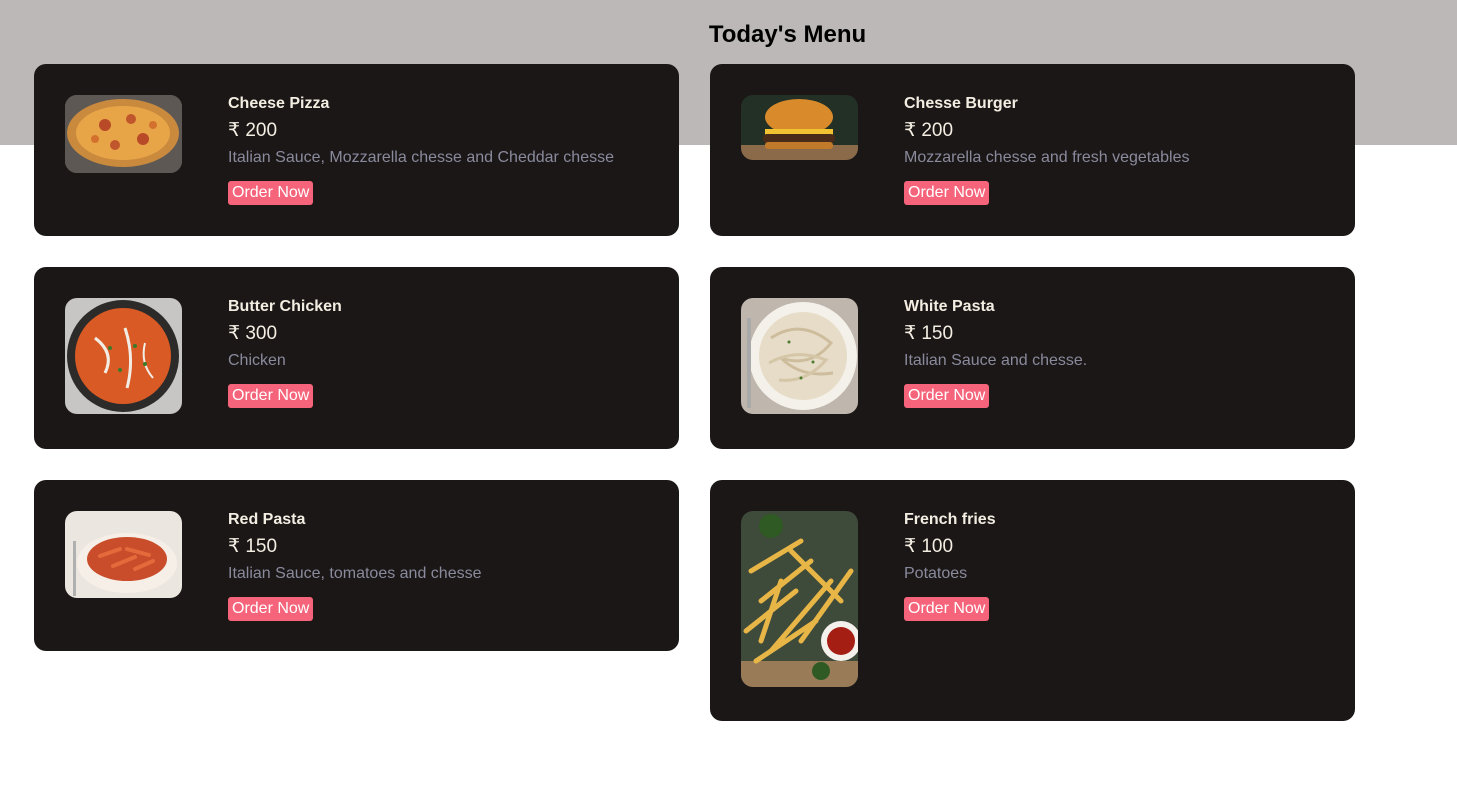  I want to click on item-description: Italian Sauce and chesse., so click(996, 360).